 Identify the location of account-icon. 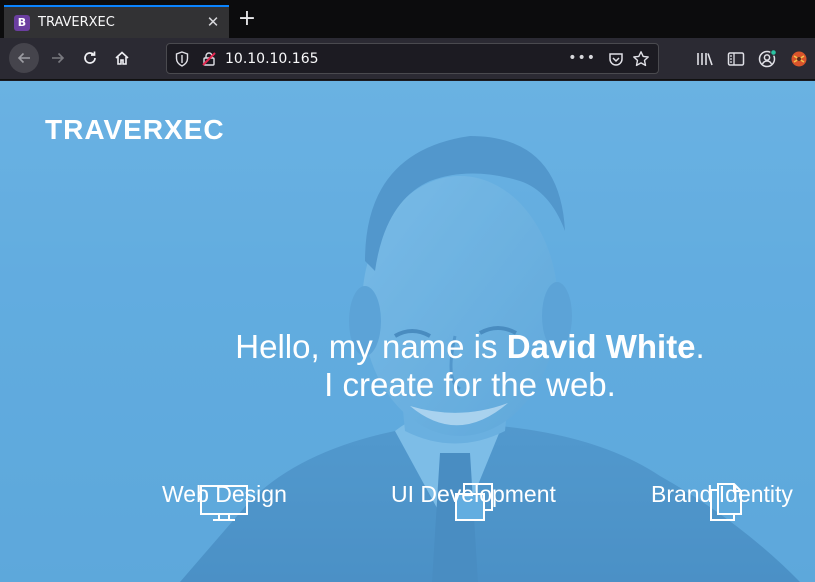
(767, 59).